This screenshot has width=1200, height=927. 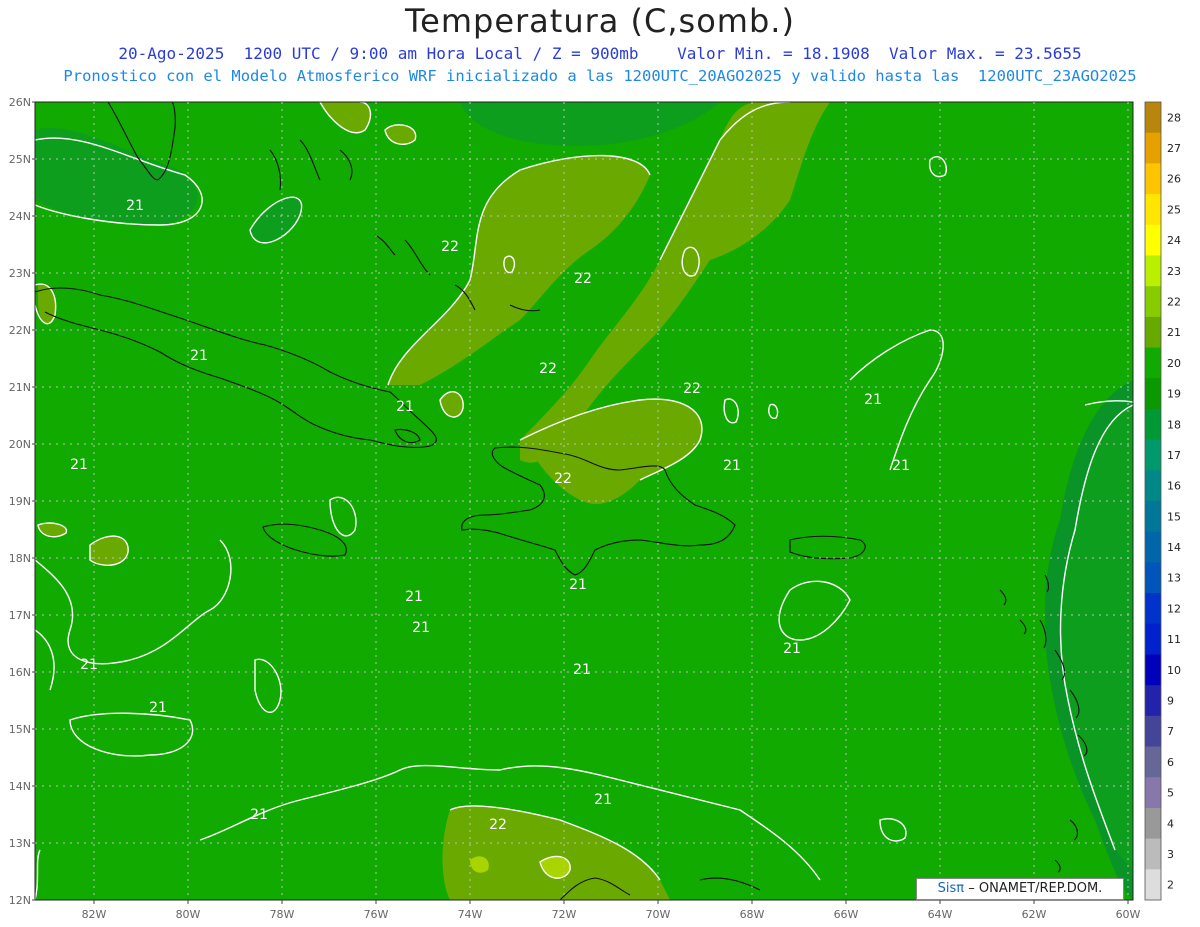 I want to click on longitude-labels: 82W 80W 78W 76W 74W 72W 70W 68W 66W 64W 62W 60W, so click(x=611, y=910).